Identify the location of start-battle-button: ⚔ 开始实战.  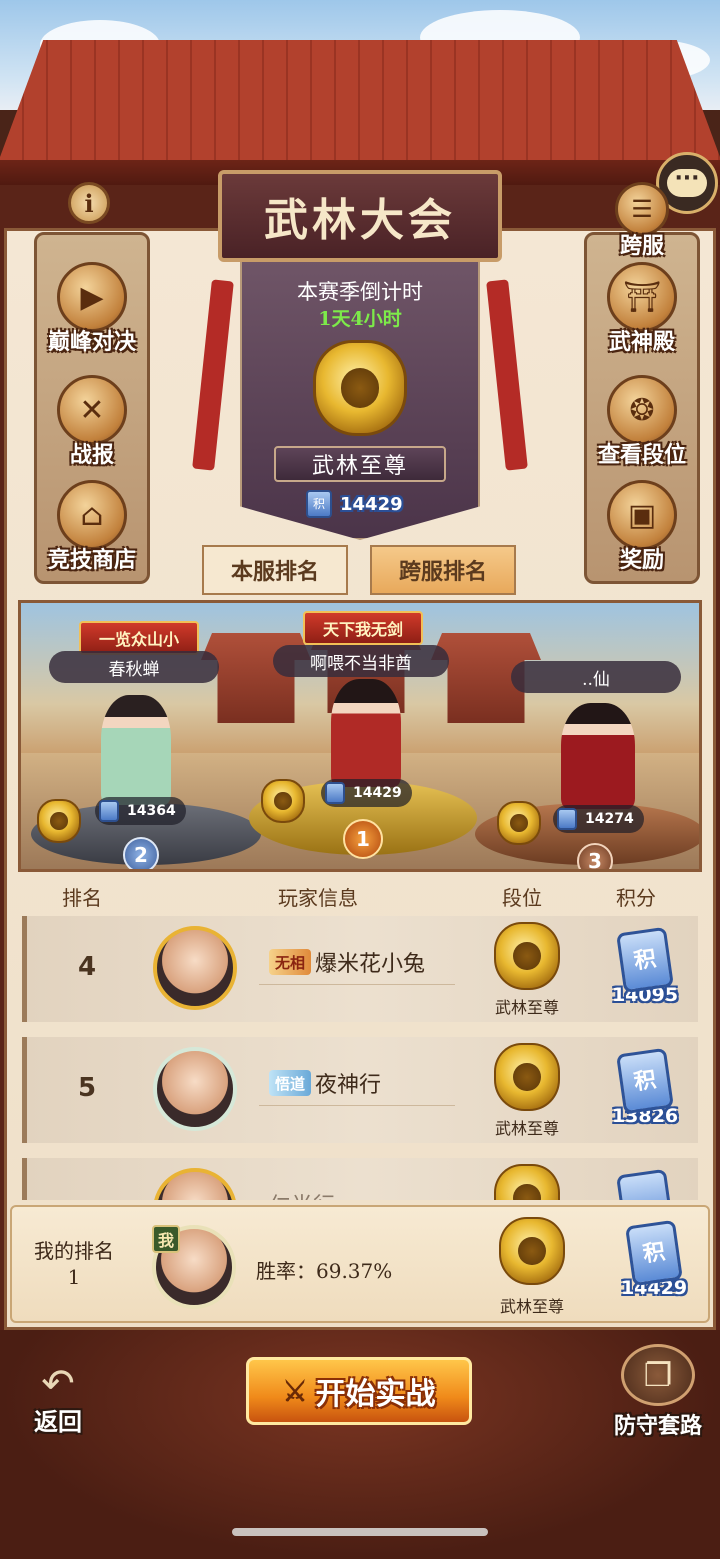
(359, 1391).